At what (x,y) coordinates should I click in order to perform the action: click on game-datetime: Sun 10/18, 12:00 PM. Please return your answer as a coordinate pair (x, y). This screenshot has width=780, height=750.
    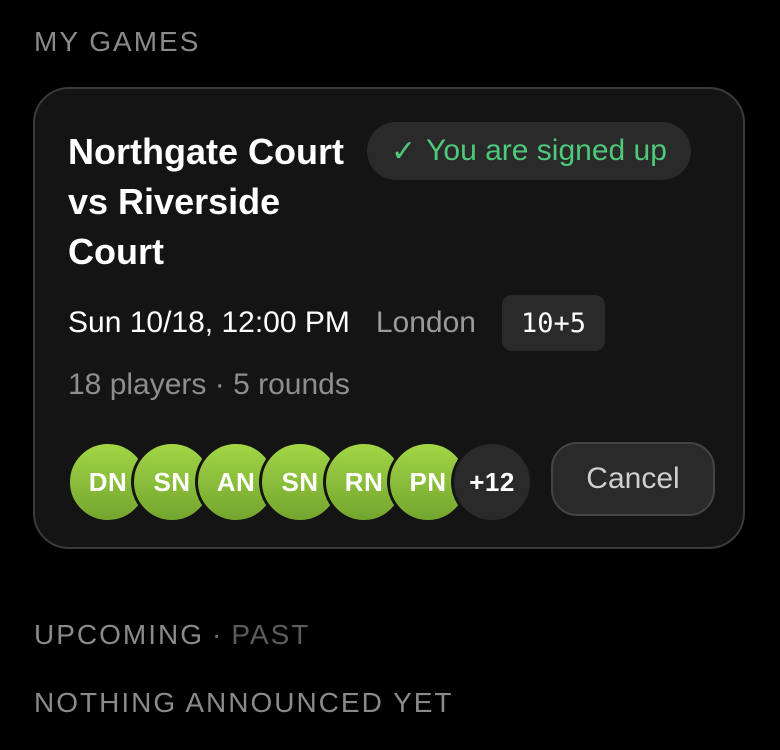
    Looking at the image, I should click on (209, 322).